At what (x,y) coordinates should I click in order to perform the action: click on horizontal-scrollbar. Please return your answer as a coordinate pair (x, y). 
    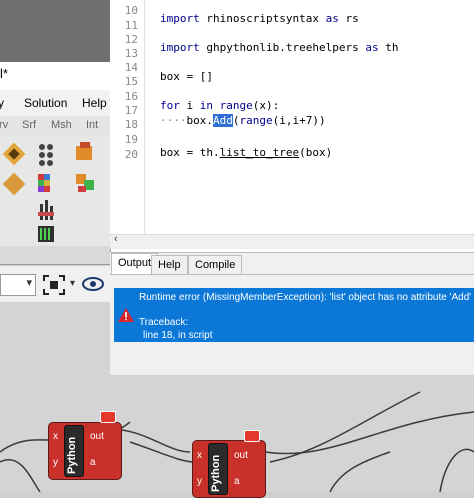
    Looking at the image, I should click on (292, 241).